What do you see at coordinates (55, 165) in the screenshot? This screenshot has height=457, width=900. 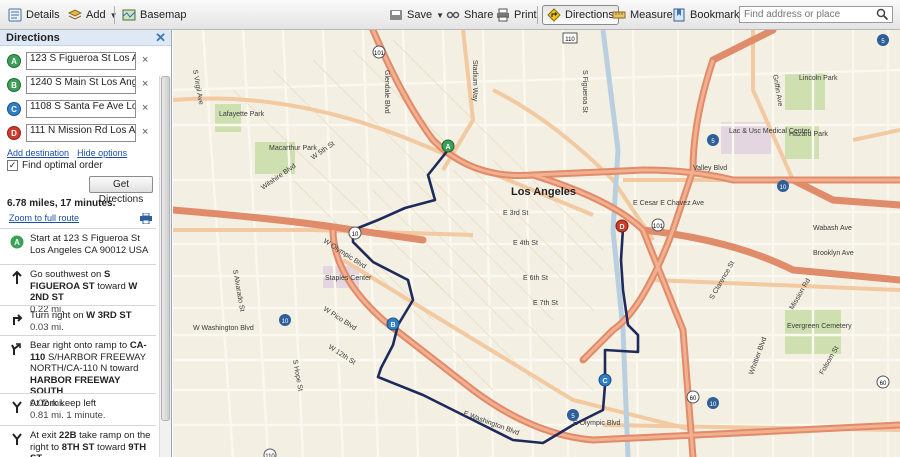 I see `optimal-order-option: ✓ Find optimal order` at bounding box center [55, 165].